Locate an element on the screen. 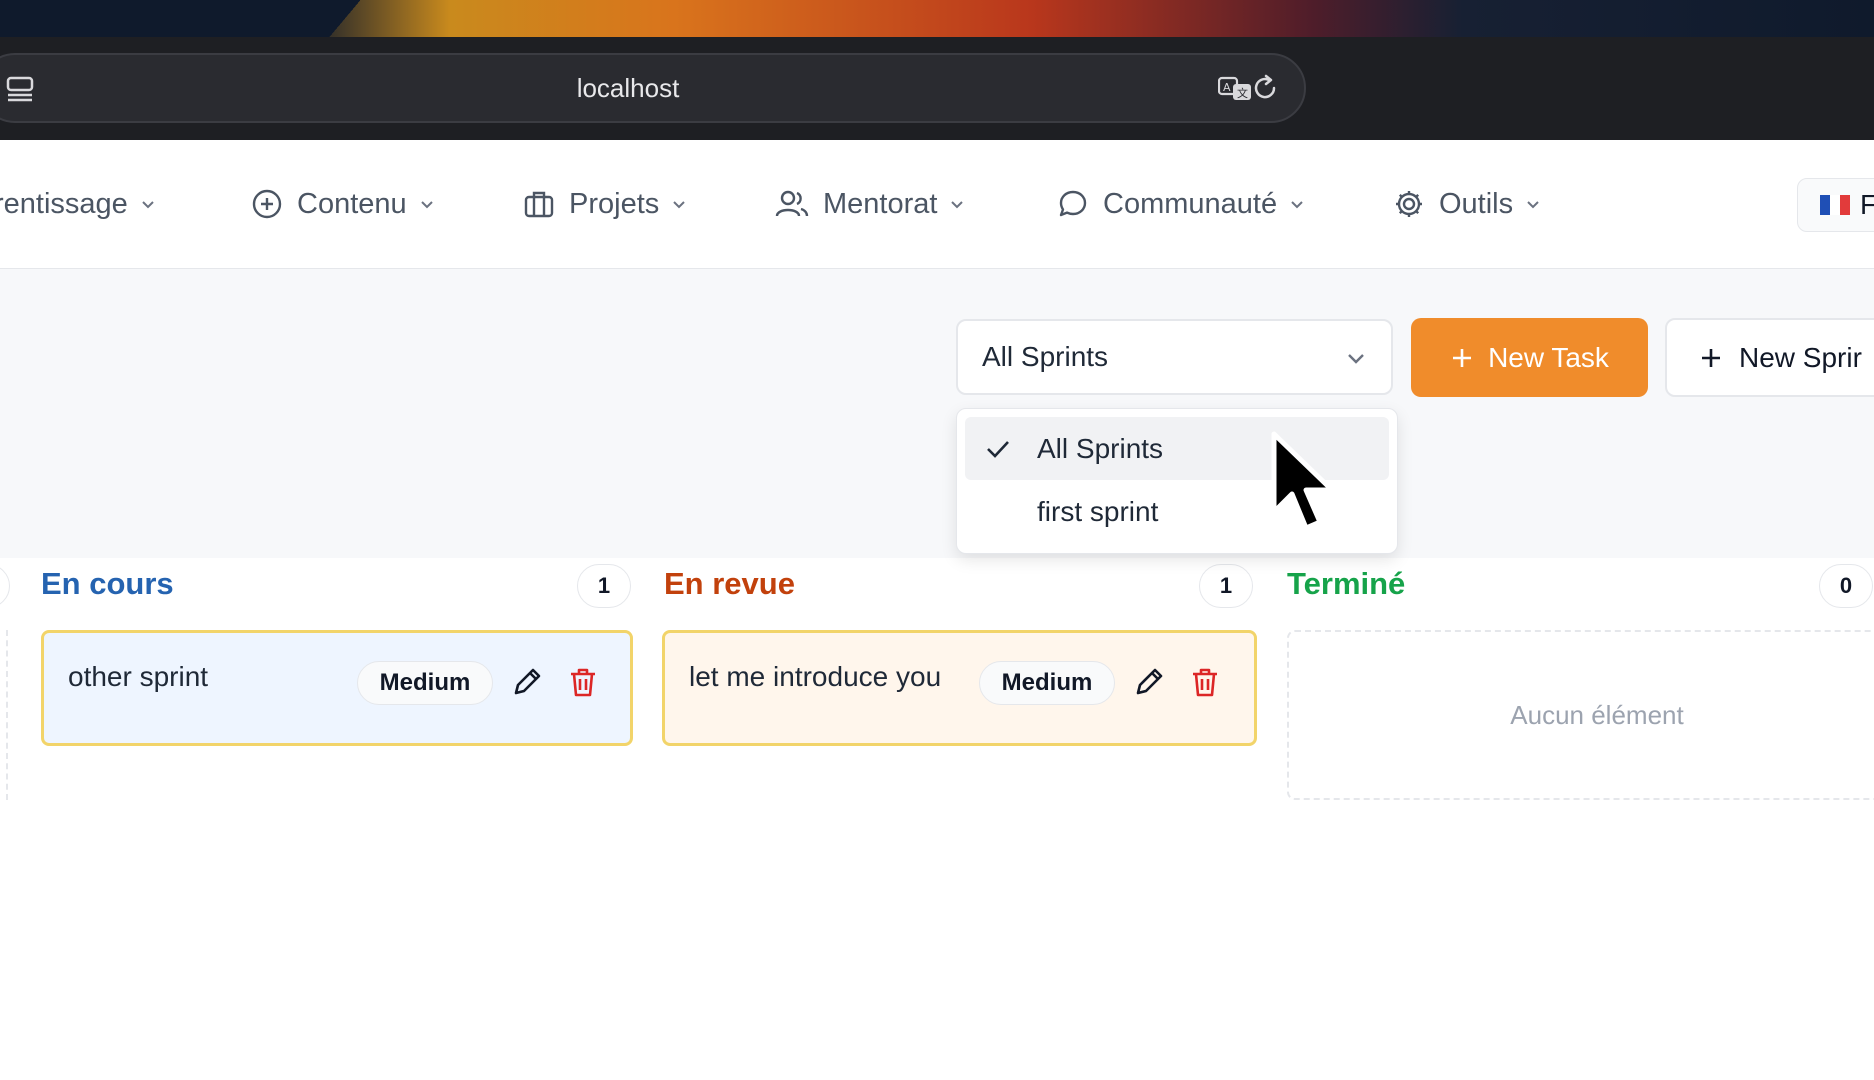  chat-bubble-icon is located at coordinates (1073, 203).